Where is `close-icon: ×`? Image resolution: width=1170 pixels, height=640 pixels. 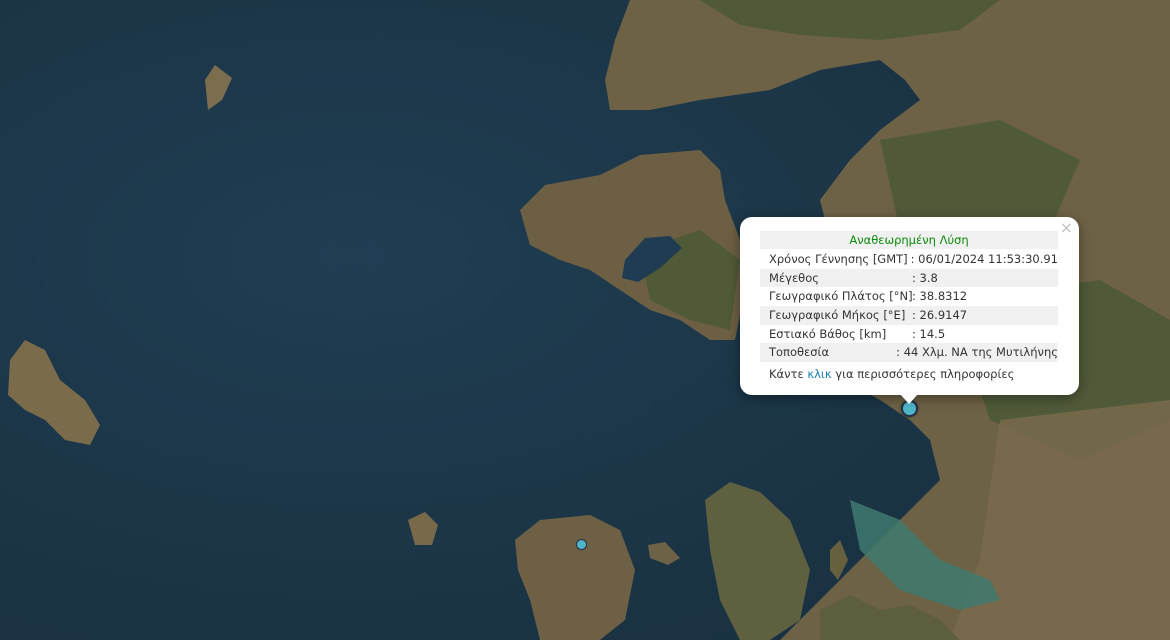
close-icon: × is located at coordinates (1066, 228).